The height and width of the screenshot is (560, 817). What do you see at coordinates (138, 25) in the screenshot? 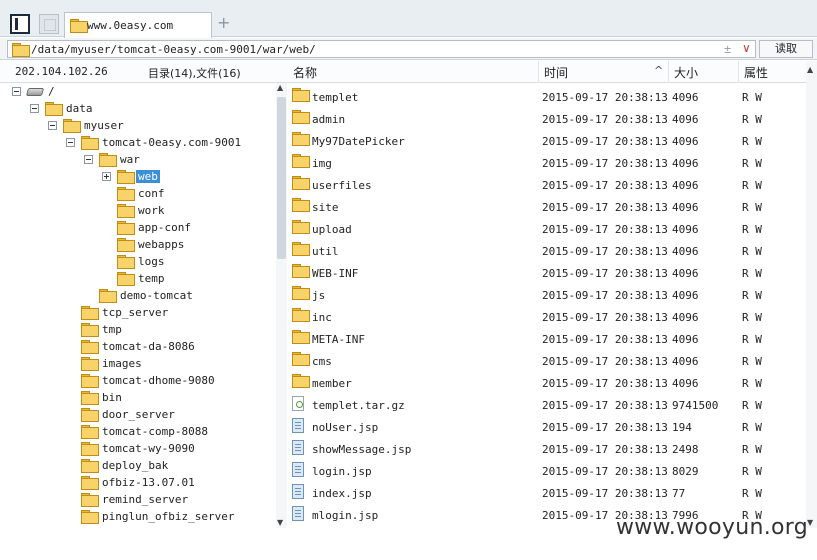
I see `tab-active: www.0easy.com` at bounding box center [138, 25].